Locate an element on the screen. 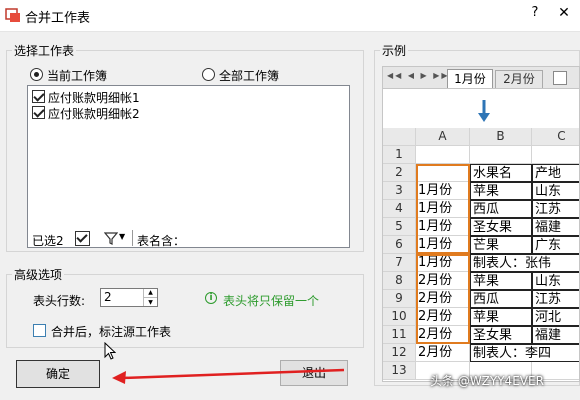 The width and height of the screenshot is (580, 400). cell-c: 产地 is located at coordinates (555, 173).